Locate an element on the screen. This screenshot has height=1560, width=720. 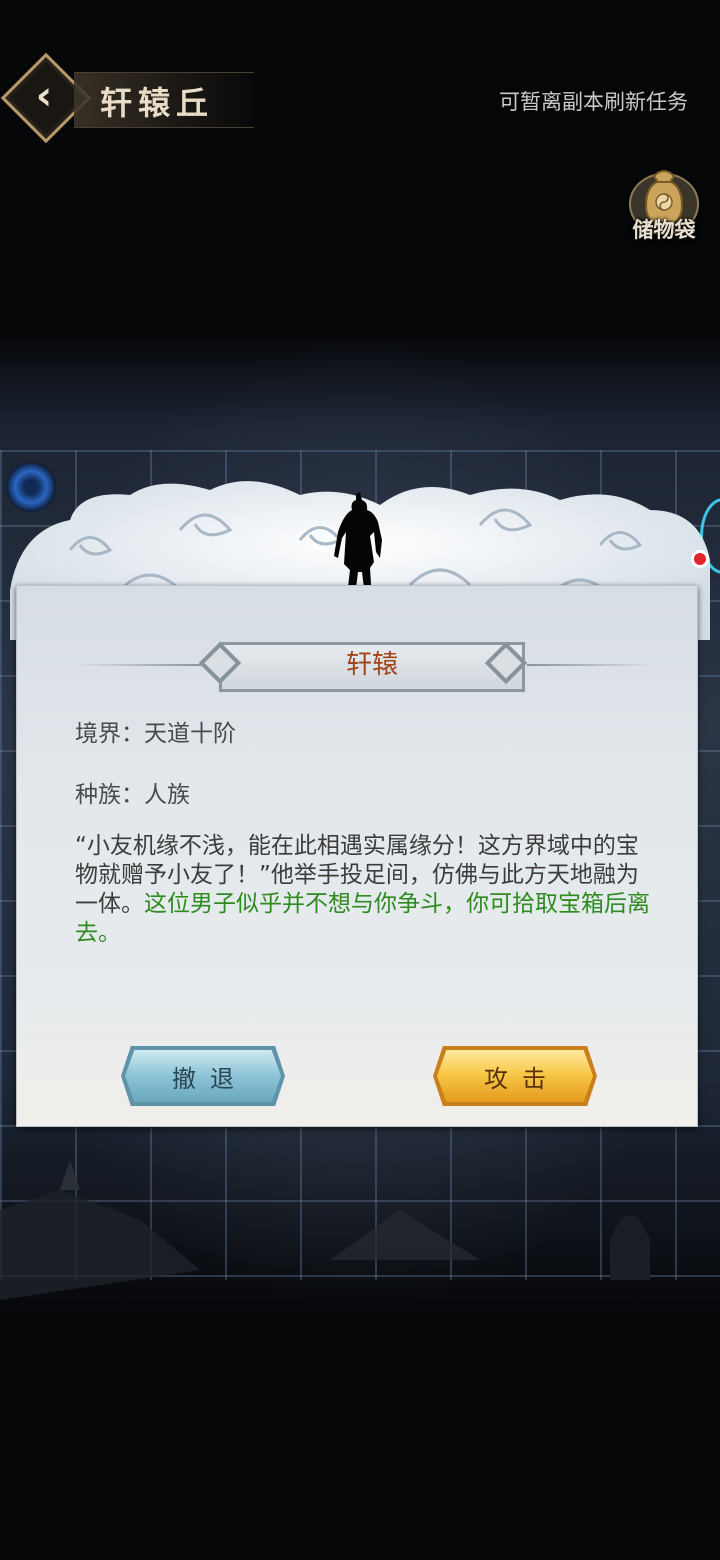
storage-bag-label: 储物袋 is located at coordinates (664, 229).